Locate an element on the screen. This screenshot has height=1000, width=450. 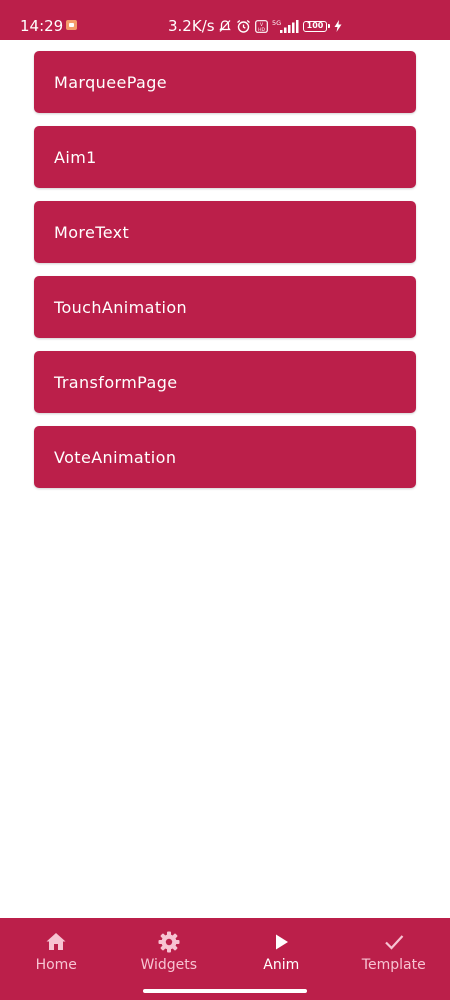
signal-icon: 5G is located at coordinates (285, 26).